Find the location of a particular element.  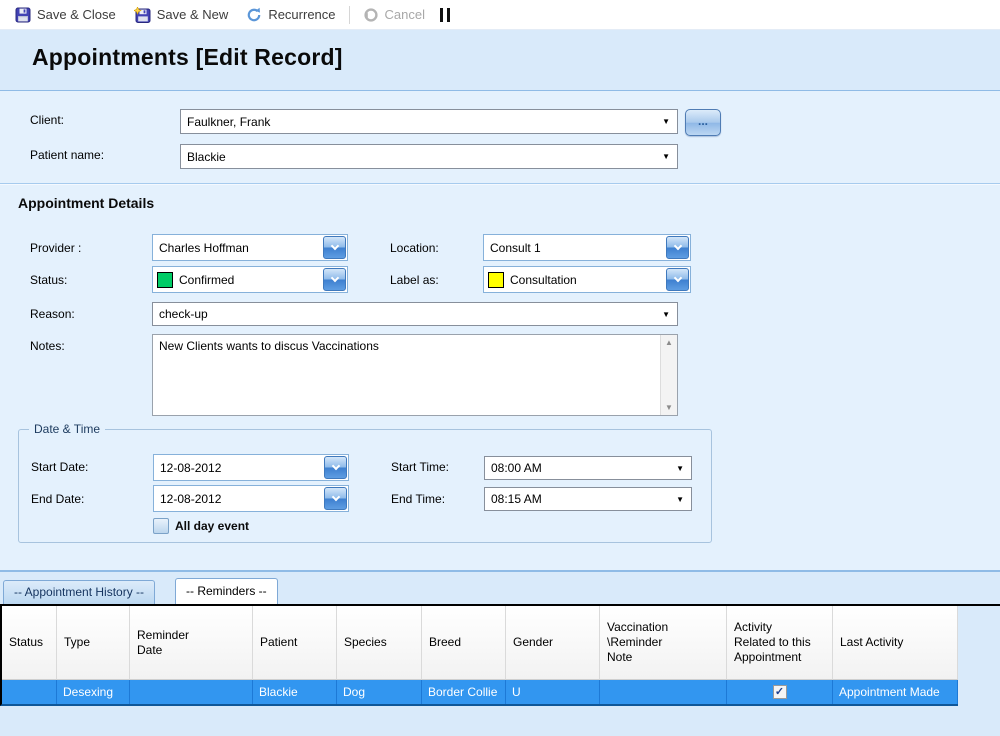

column-header-patient: Patient is located at coordinates (295, 643).